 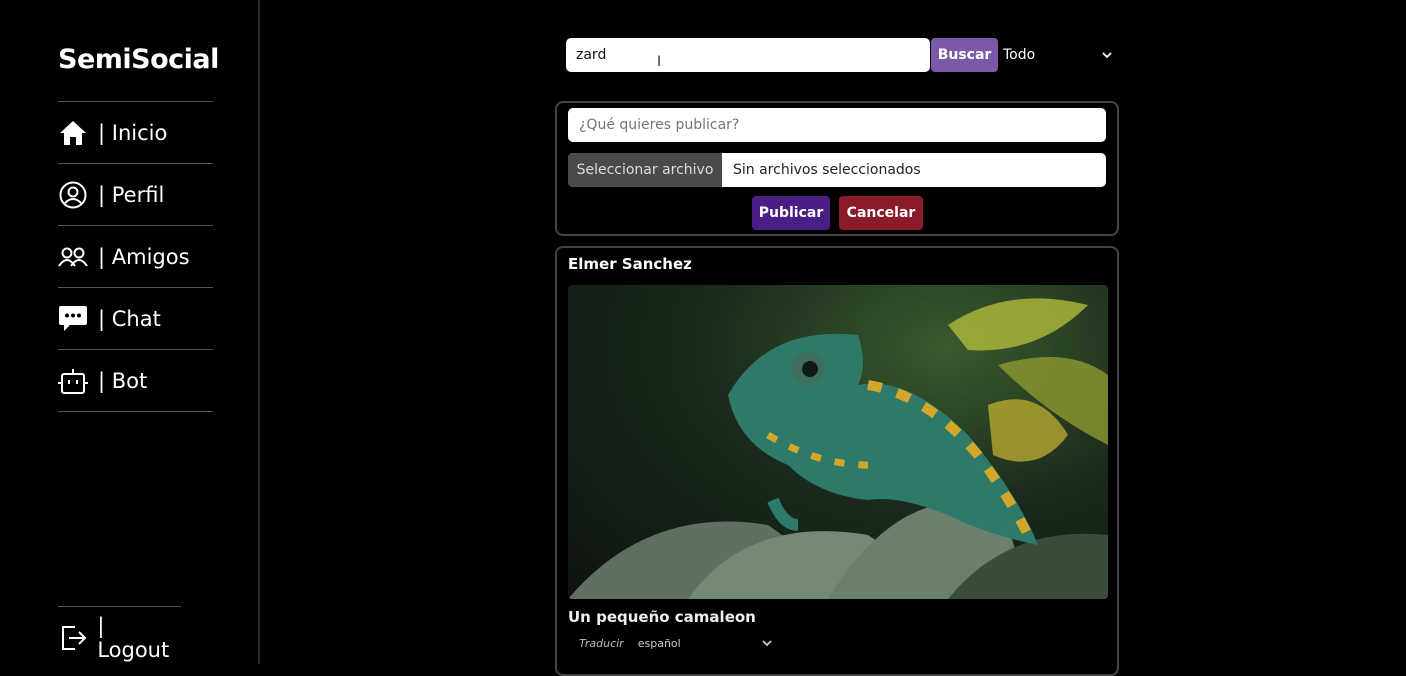 I want to click on cancel-button: Cancelar, so click(x=881, y=213).